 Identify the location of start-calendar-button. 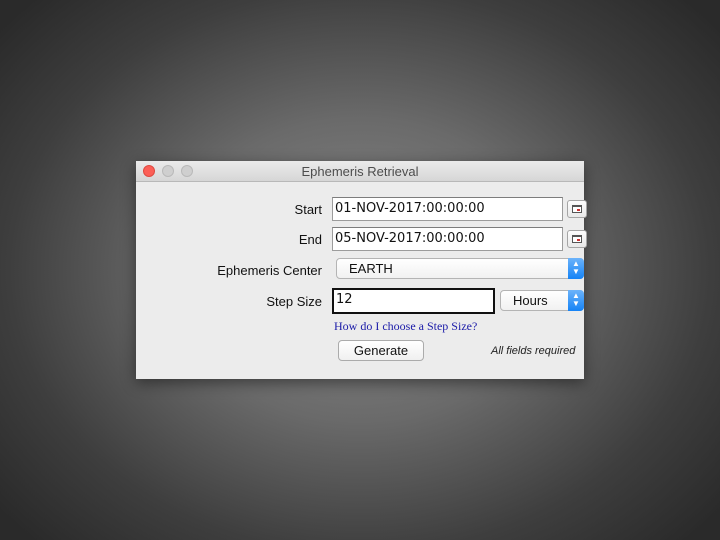
(577, 209).